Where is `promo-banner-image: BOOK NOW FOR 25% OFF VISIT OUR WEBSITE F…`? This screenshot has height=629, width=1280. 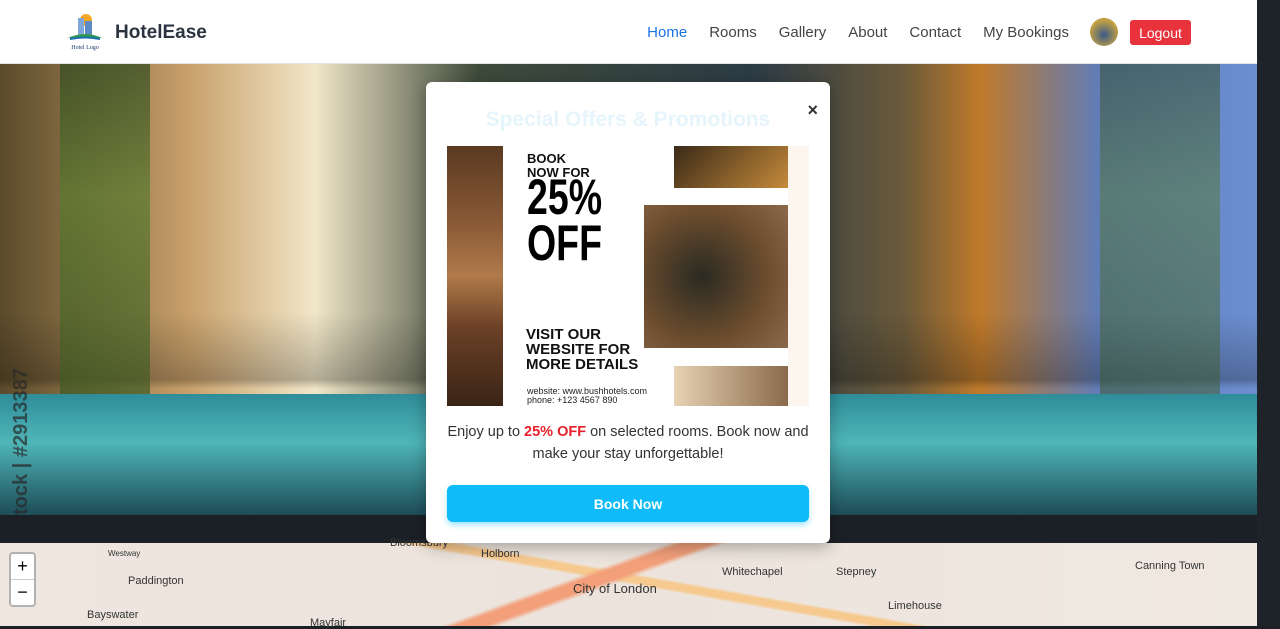
promo-banner-image: BOOK NOW FOR 25% OFF VISIT OUR WEBSITE F… is located at coordinates (628, 276).